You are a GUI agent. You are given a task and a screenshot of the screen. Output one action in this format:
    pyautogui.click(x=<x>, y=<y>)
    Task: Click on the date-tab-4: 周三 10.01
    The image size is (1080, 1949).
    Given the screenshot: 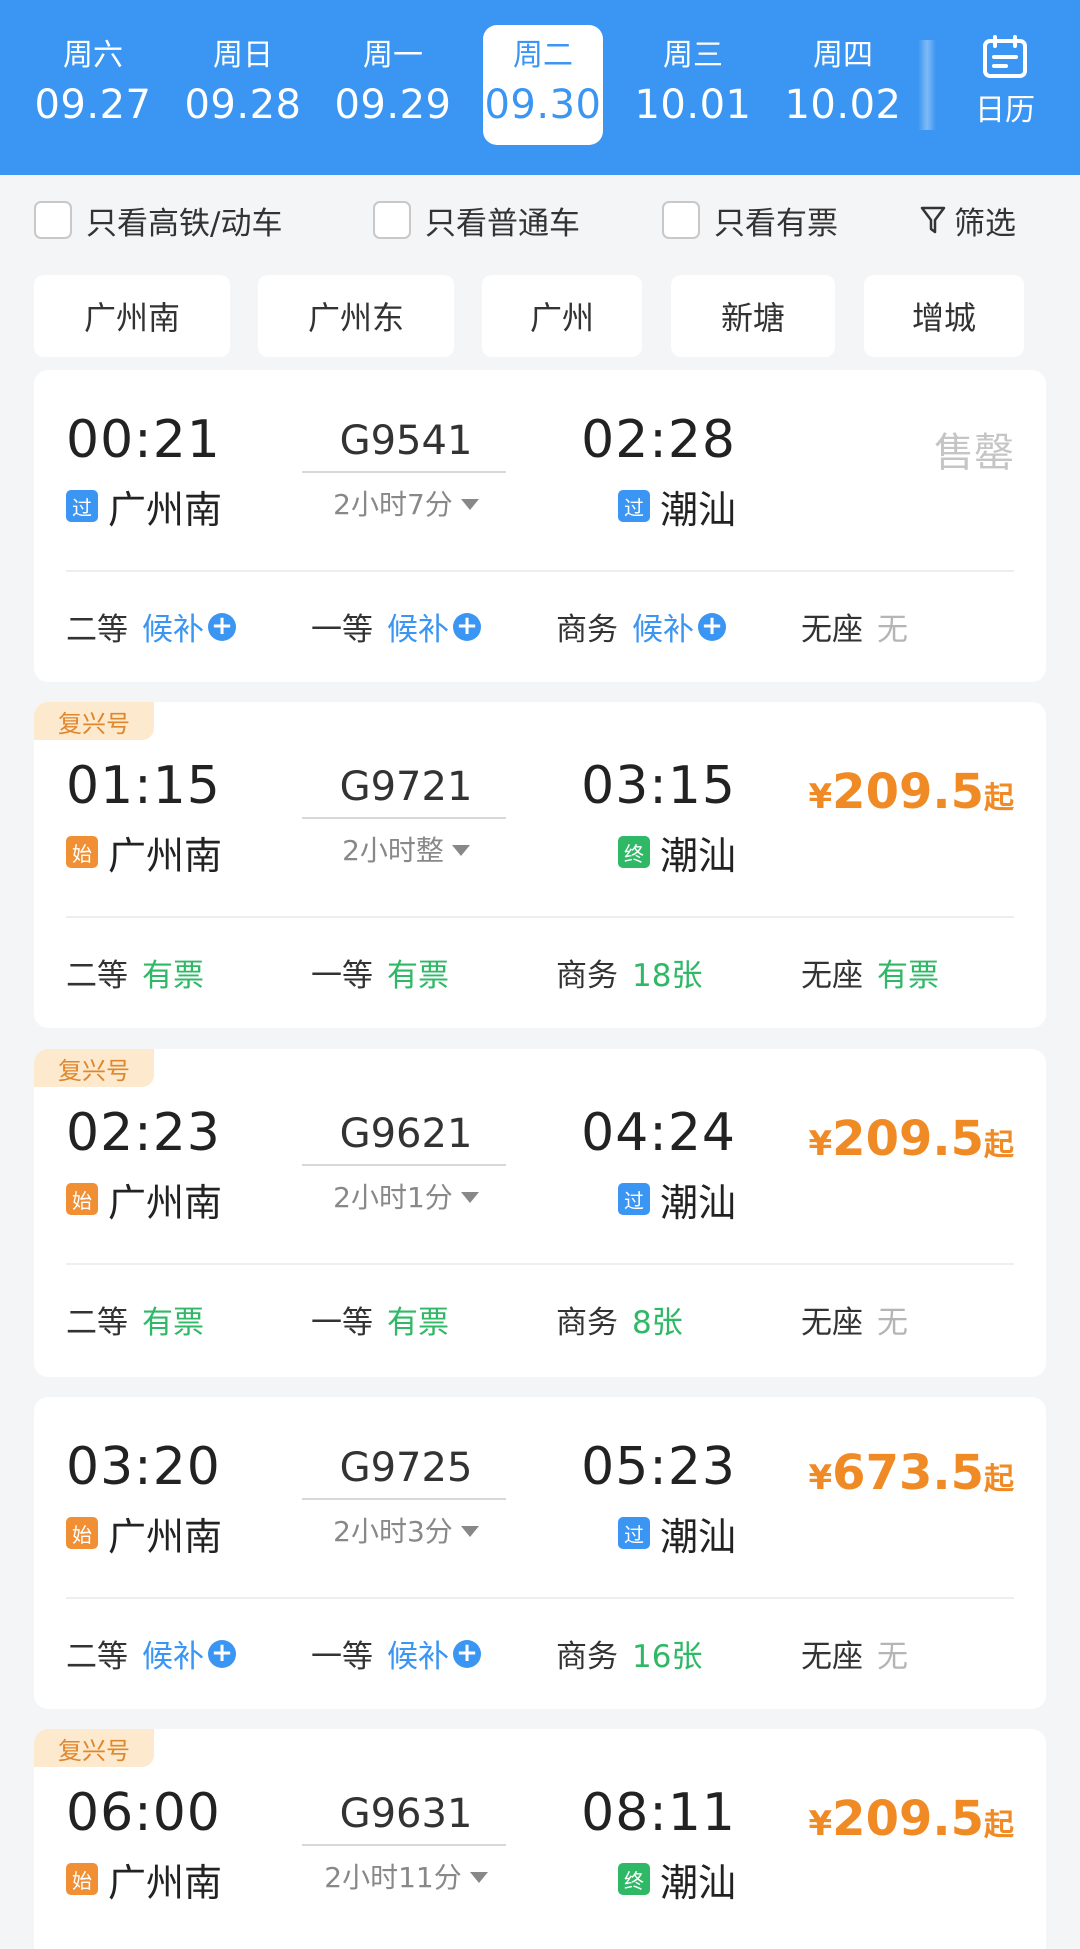 What is the action you would take?
    pyautogui.click(x=693, y=85)
    